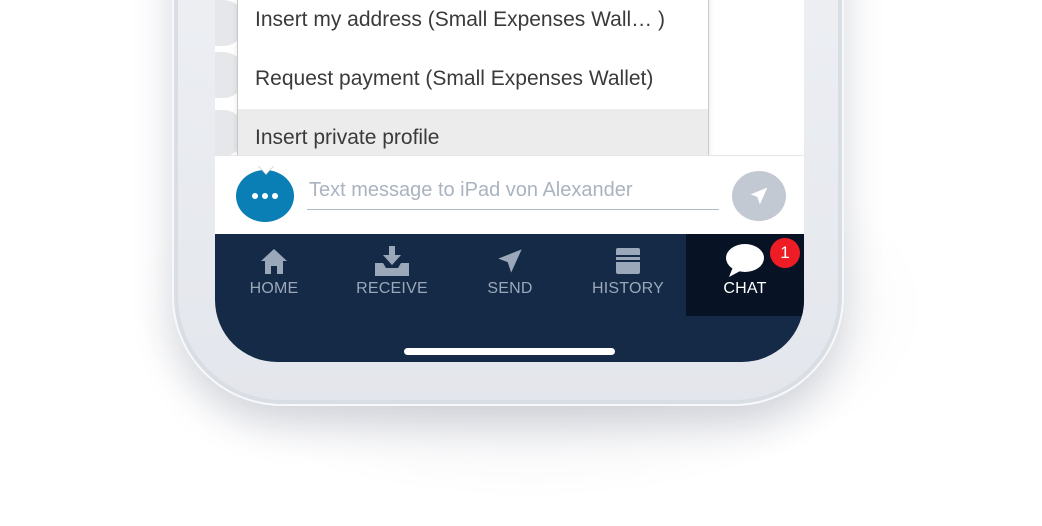 Image resolution: width=1042 pixels, height=526 pixels. I want to click on menu-pointer, so click(266, 169).